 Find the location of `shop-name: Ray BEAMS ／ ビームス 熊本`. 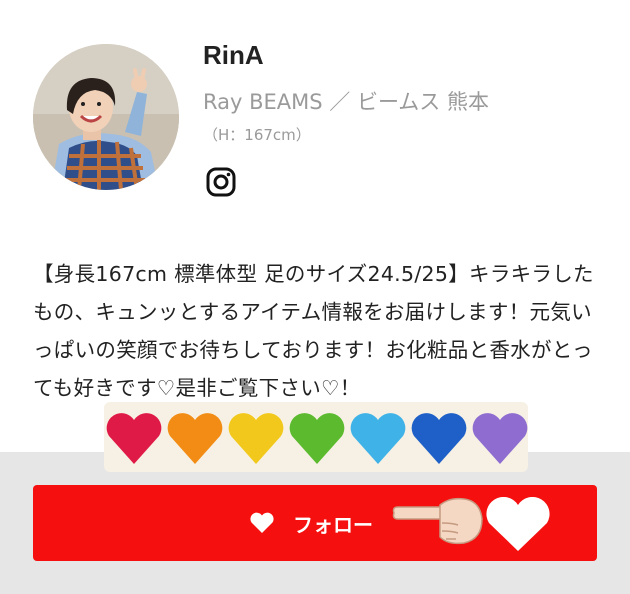

shop-name: Ray BEAMS ／ ビームス 熊本 is located at coordinates (346, 101).